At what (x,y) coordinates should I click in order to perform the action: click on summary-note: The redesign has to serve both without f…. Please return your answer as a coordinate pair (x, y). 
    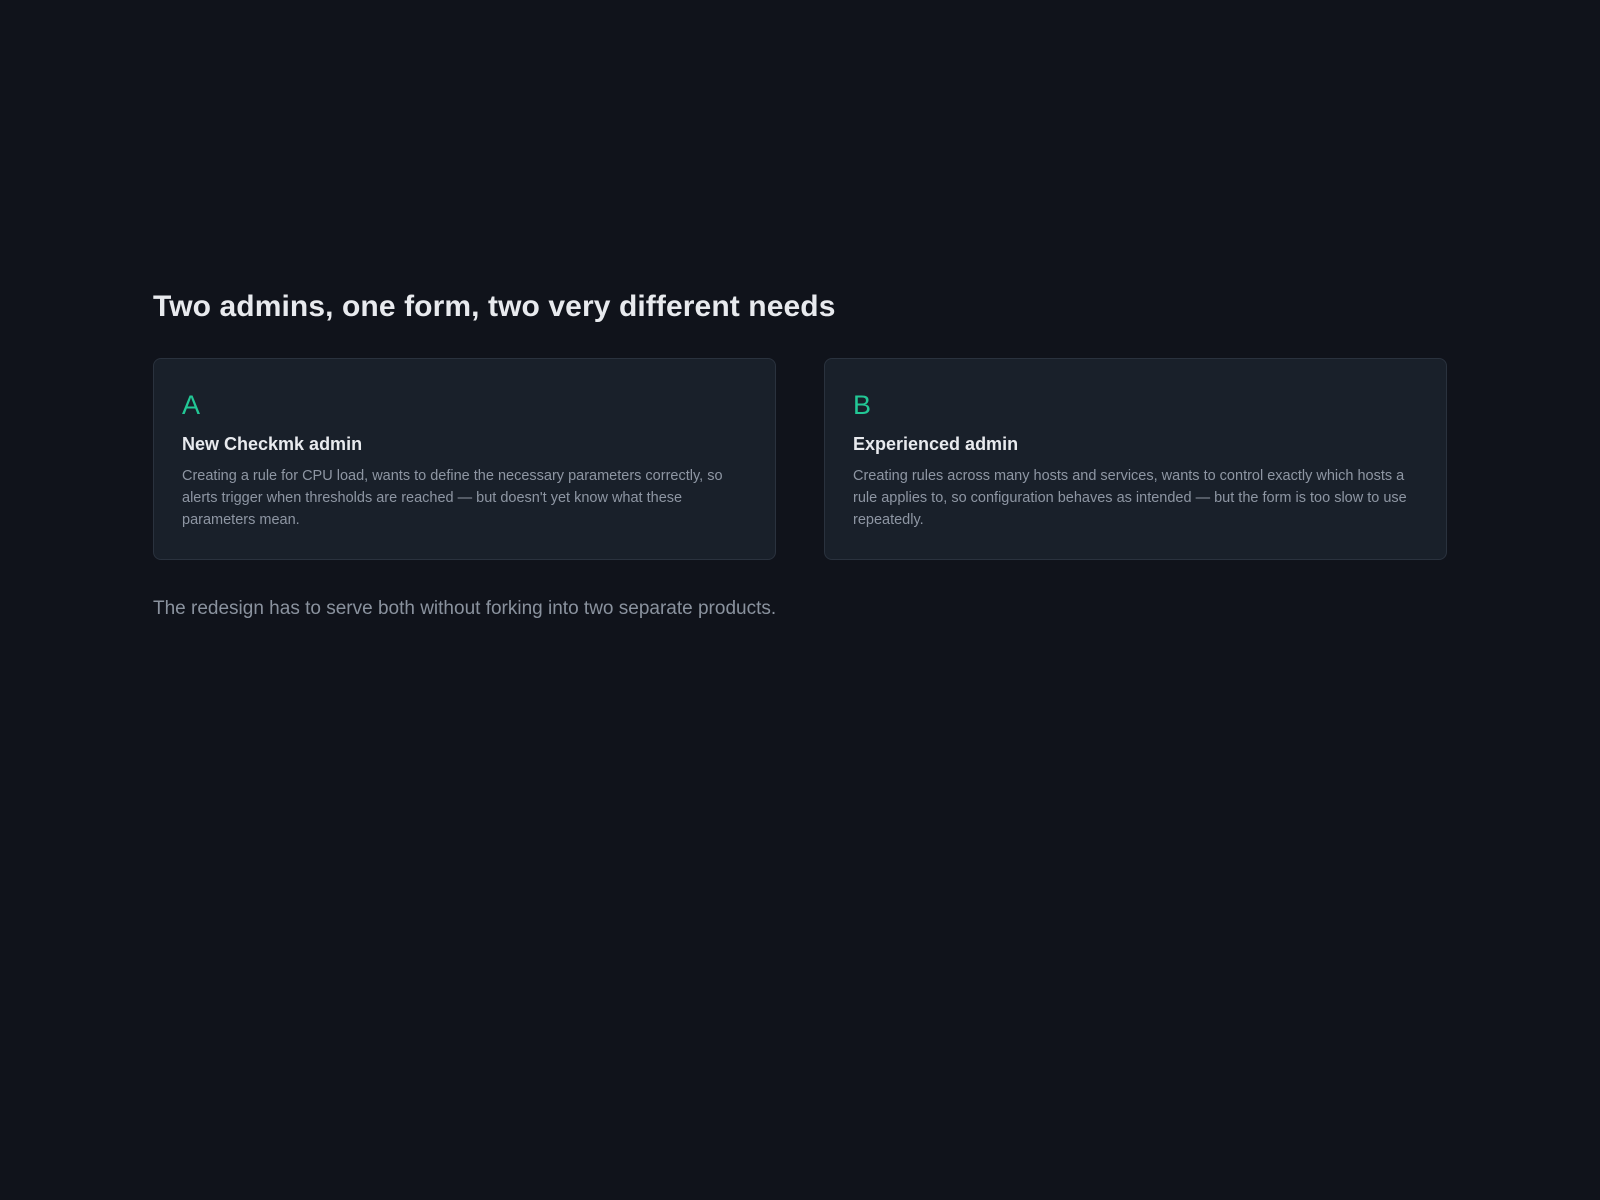
    Looking at the image, I should click on (465, 608).